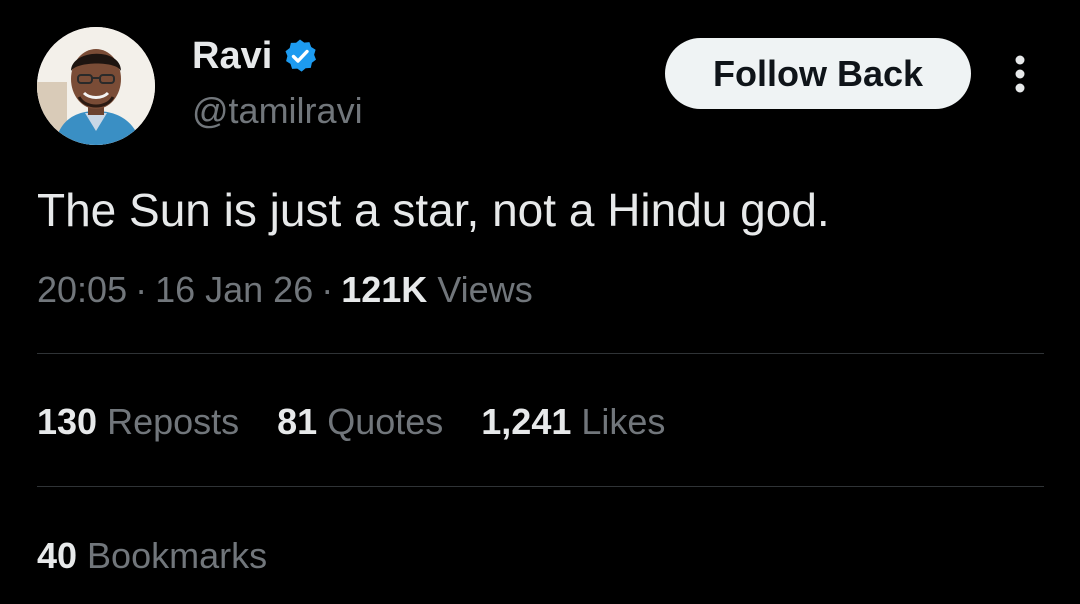 The width and height of the screenshot is (1080, 604). Describe the element at coordinates (297, 421) in the screenshot. I see `quotes-count: 81` at that location.